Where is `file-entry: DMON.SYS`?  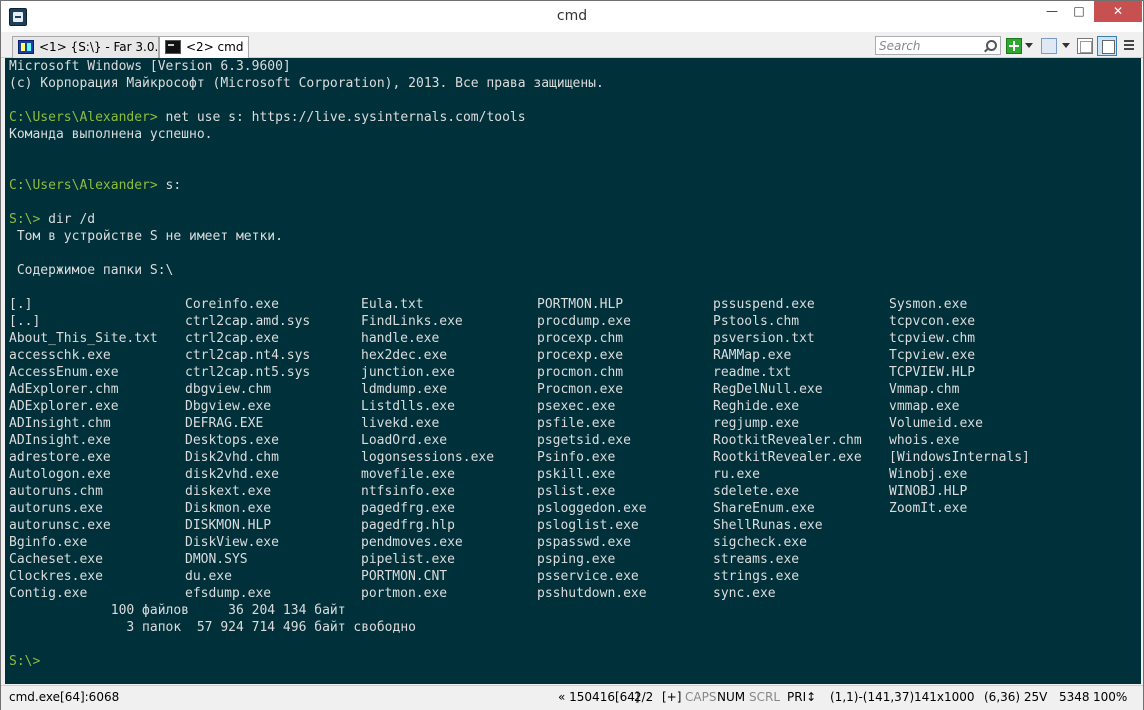
file-entry: DMON.SYS is located at coordinates (216, 559).